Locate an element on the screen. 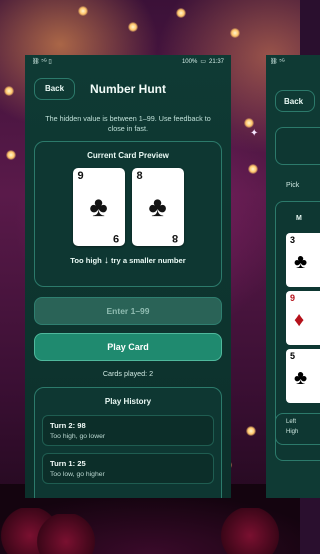  battery-icon: ▭ is located at coordinates (203, 62).